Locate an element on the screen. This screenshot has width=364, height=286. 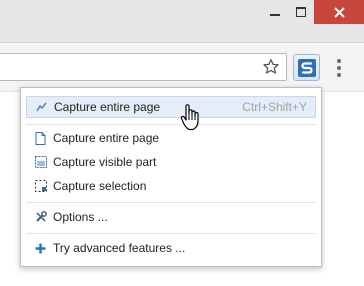
tools-icon is located at coordinates (40, 217).